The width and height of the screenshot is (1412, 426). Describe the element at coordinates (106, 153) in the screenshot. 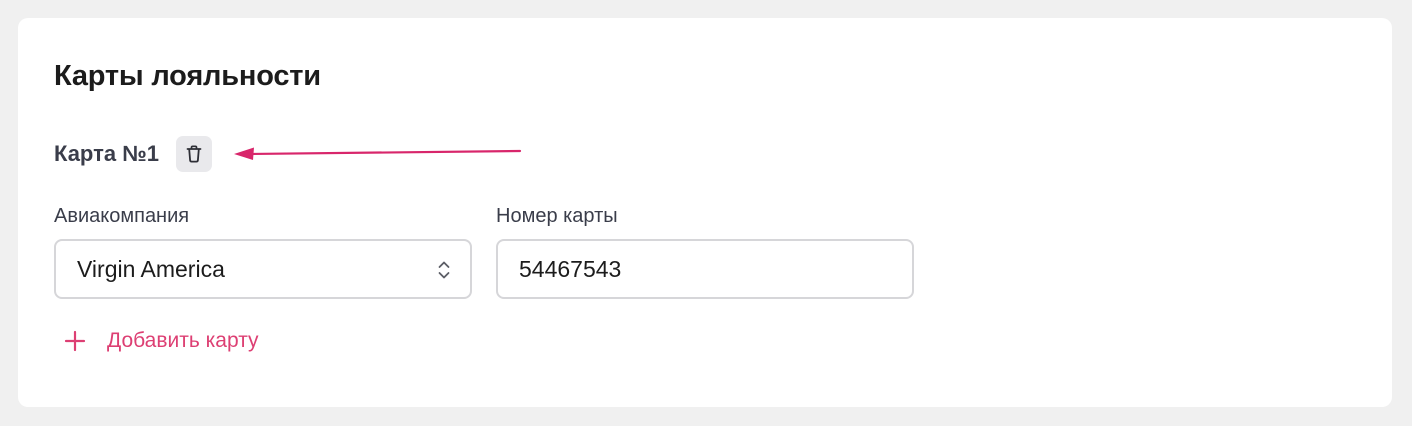

I see `loyalty-card-label: Карта №1` at that location.